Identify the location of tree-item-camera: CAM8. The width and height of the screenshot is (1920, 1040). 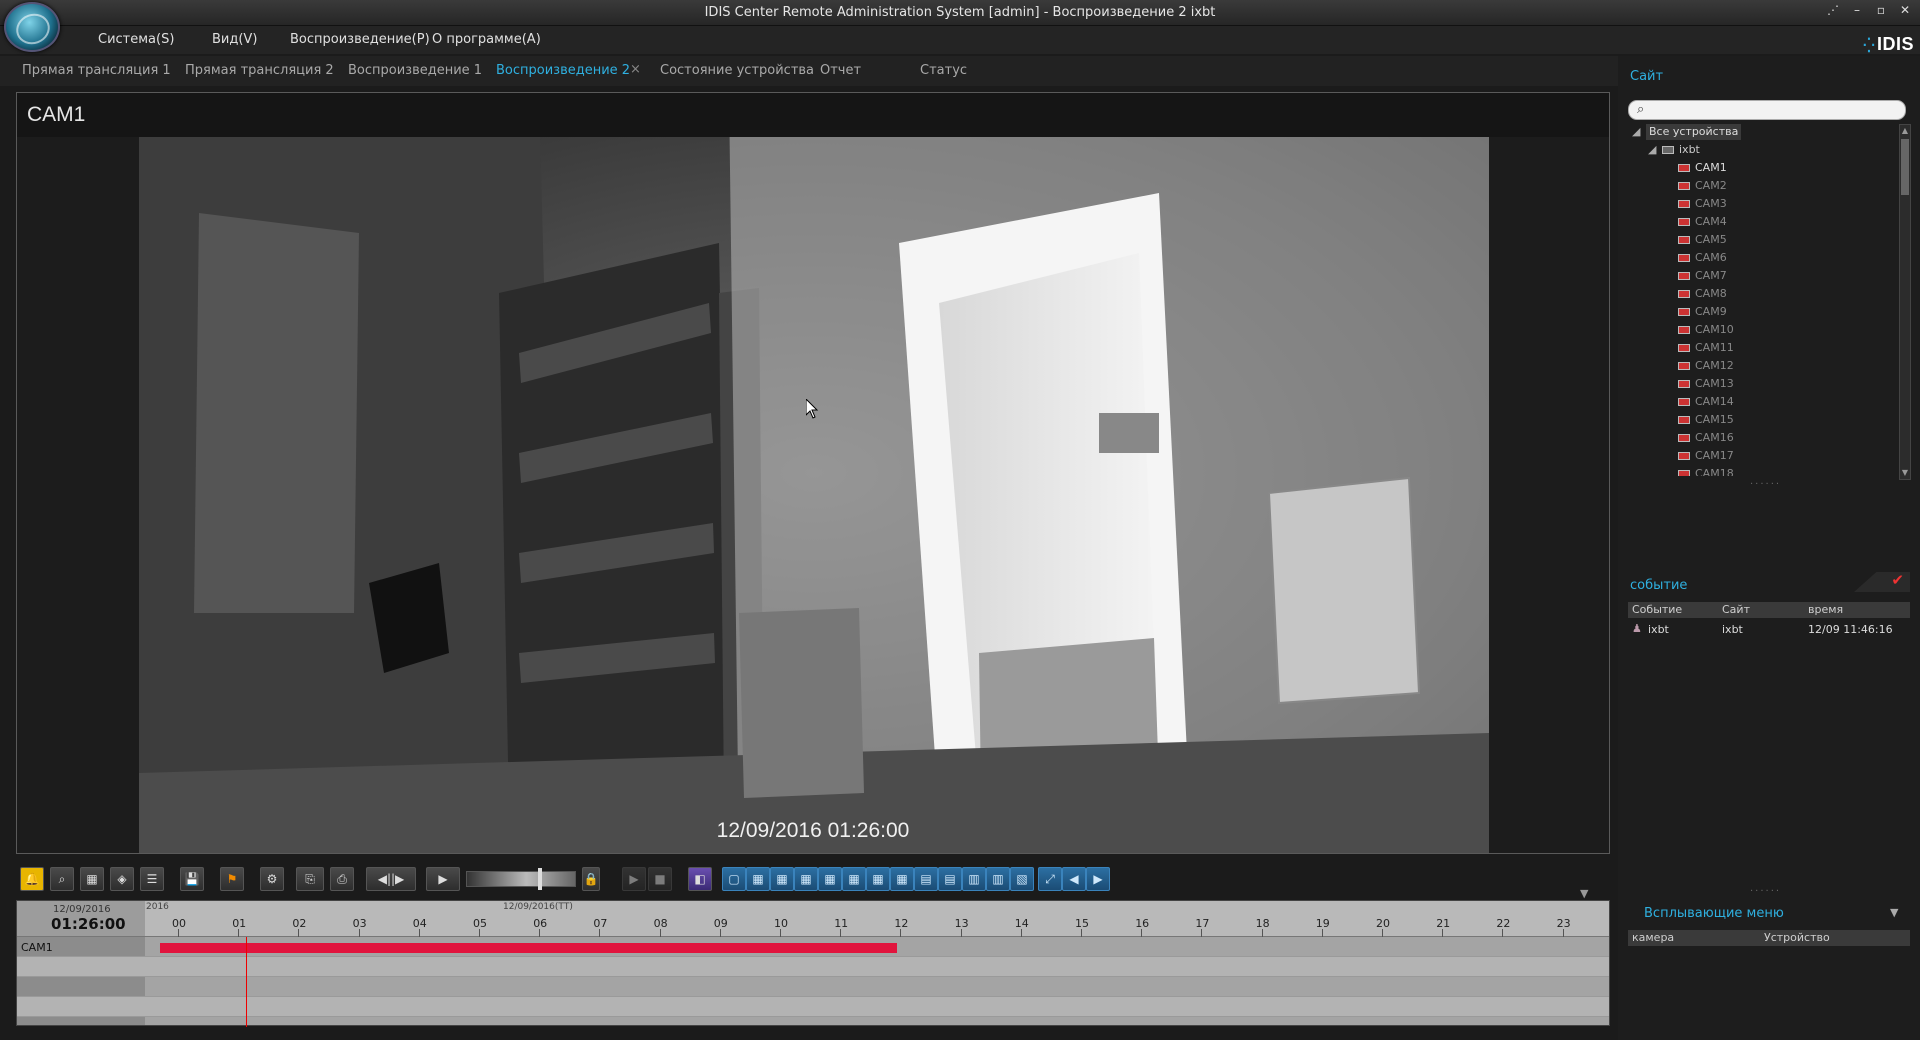
(1702, 294).